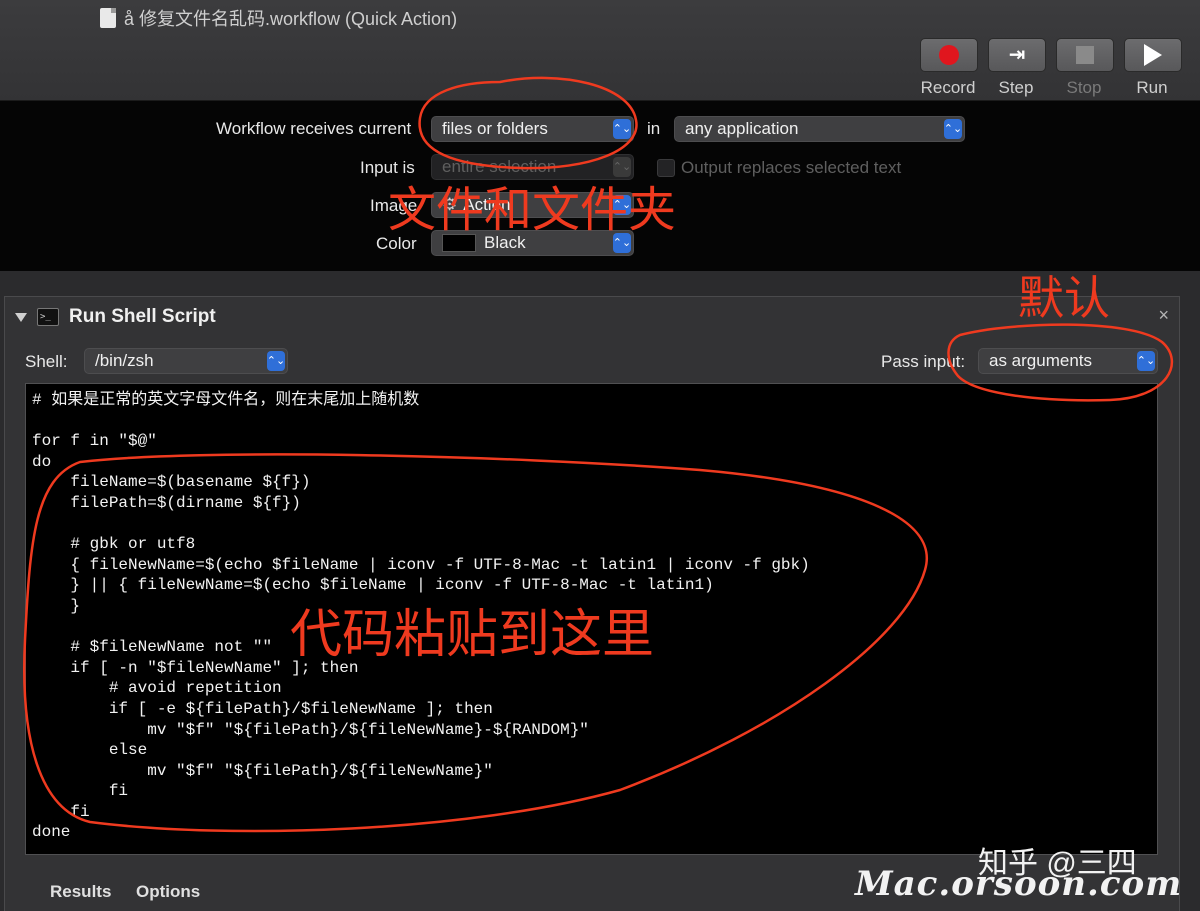 The height and width of the screenshot is (911, 1200). I want to click on code-line: fileName=$(basename ${f}), so click(171, 482).